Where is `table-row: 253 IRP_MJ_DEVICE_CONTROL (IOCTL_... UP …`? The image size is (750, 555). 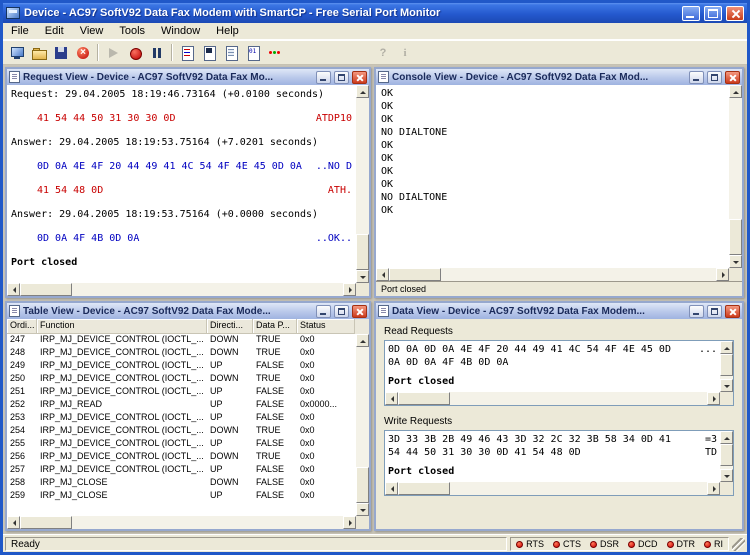 table-row: 253 IRP_MJ_DEVICE_CONTROL (IOCTL_... UP … is located at coordinates (181, 418).